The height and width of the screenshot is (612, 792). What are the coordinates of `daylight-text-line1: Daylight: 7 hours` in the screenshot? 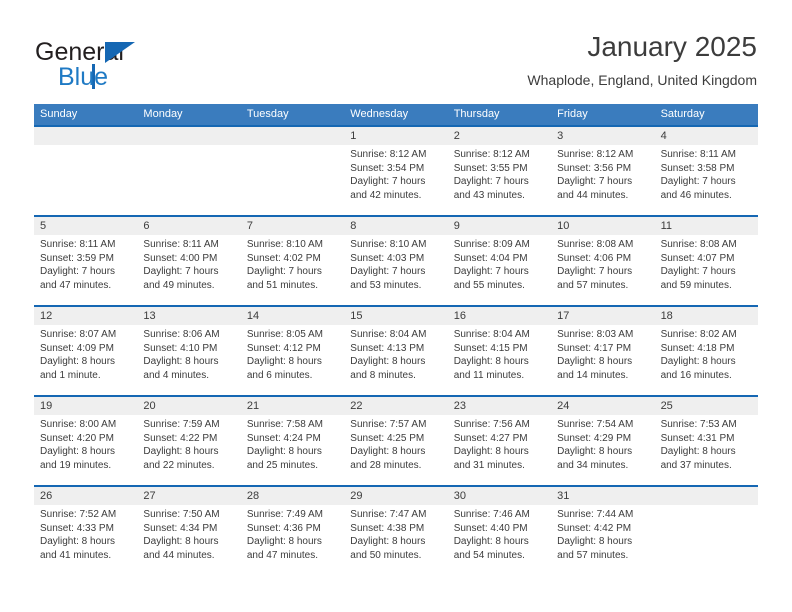 It's located at (698, 271).